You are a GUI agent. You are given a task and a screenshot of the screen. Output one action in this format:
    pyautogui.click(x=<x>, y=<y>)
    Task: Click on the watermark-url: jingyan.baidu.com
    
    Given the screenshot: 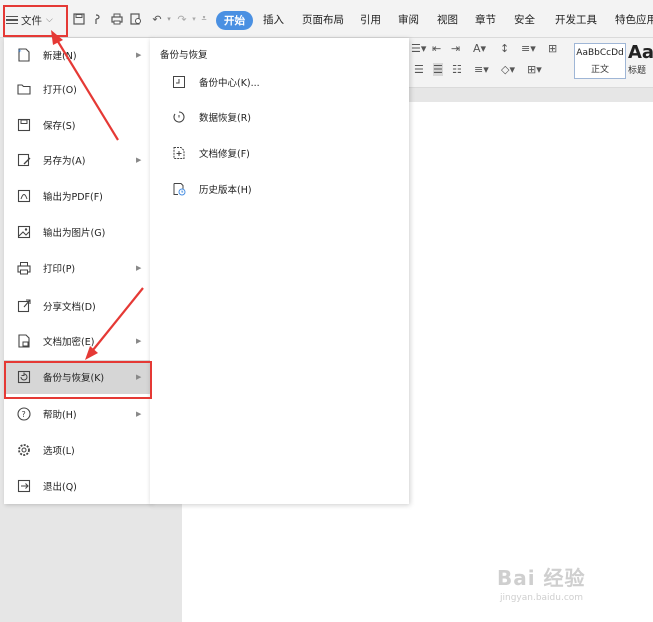 What is the action you would take?
    pyautogui.click(x=542, y=598)
    